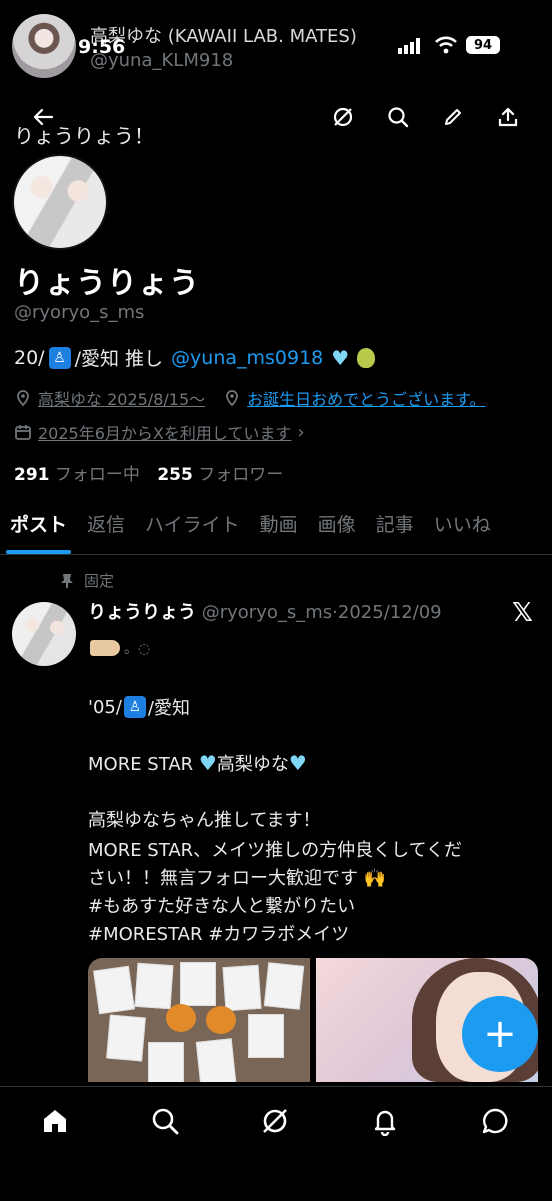 This screenshot has height=1201, width=552. What do you see at coordinates (275, 850) in the screenshot?
I see `post-line-request-1: MORE STAR、メイツ推しの方仲良くしてくだ` at bounding box center [275, 850].